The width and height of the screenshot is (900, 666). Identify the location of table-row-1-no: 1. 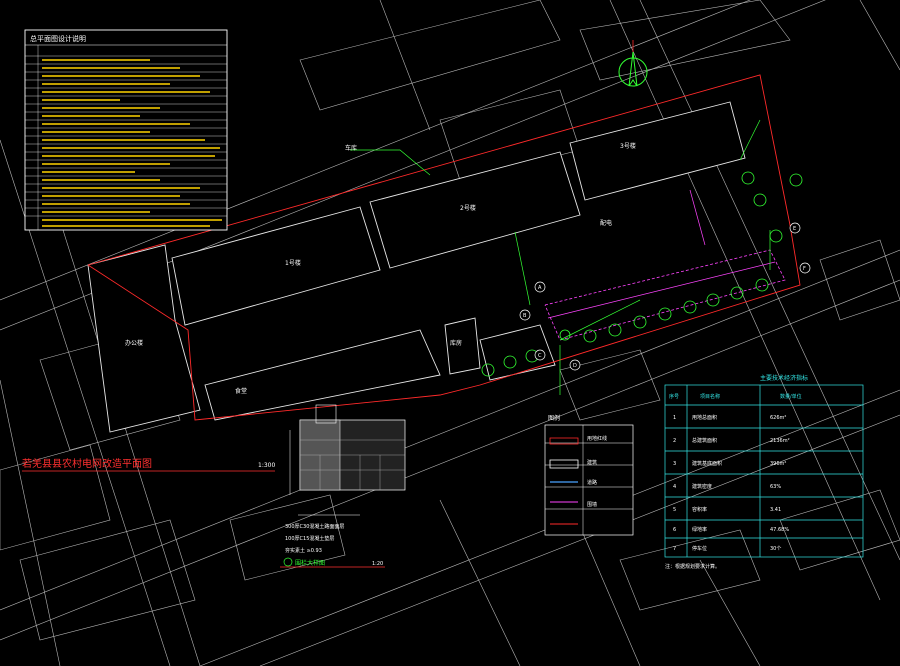
(674, 418).